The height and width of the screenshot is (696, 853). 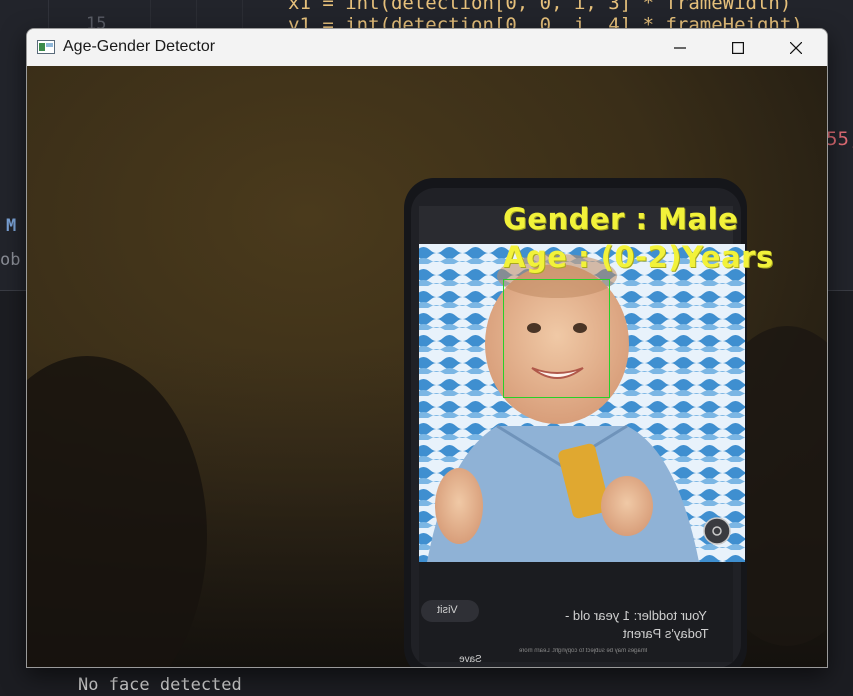 I want to click on title-bar: Age-Gender Detector, so click(x=427, y=47).